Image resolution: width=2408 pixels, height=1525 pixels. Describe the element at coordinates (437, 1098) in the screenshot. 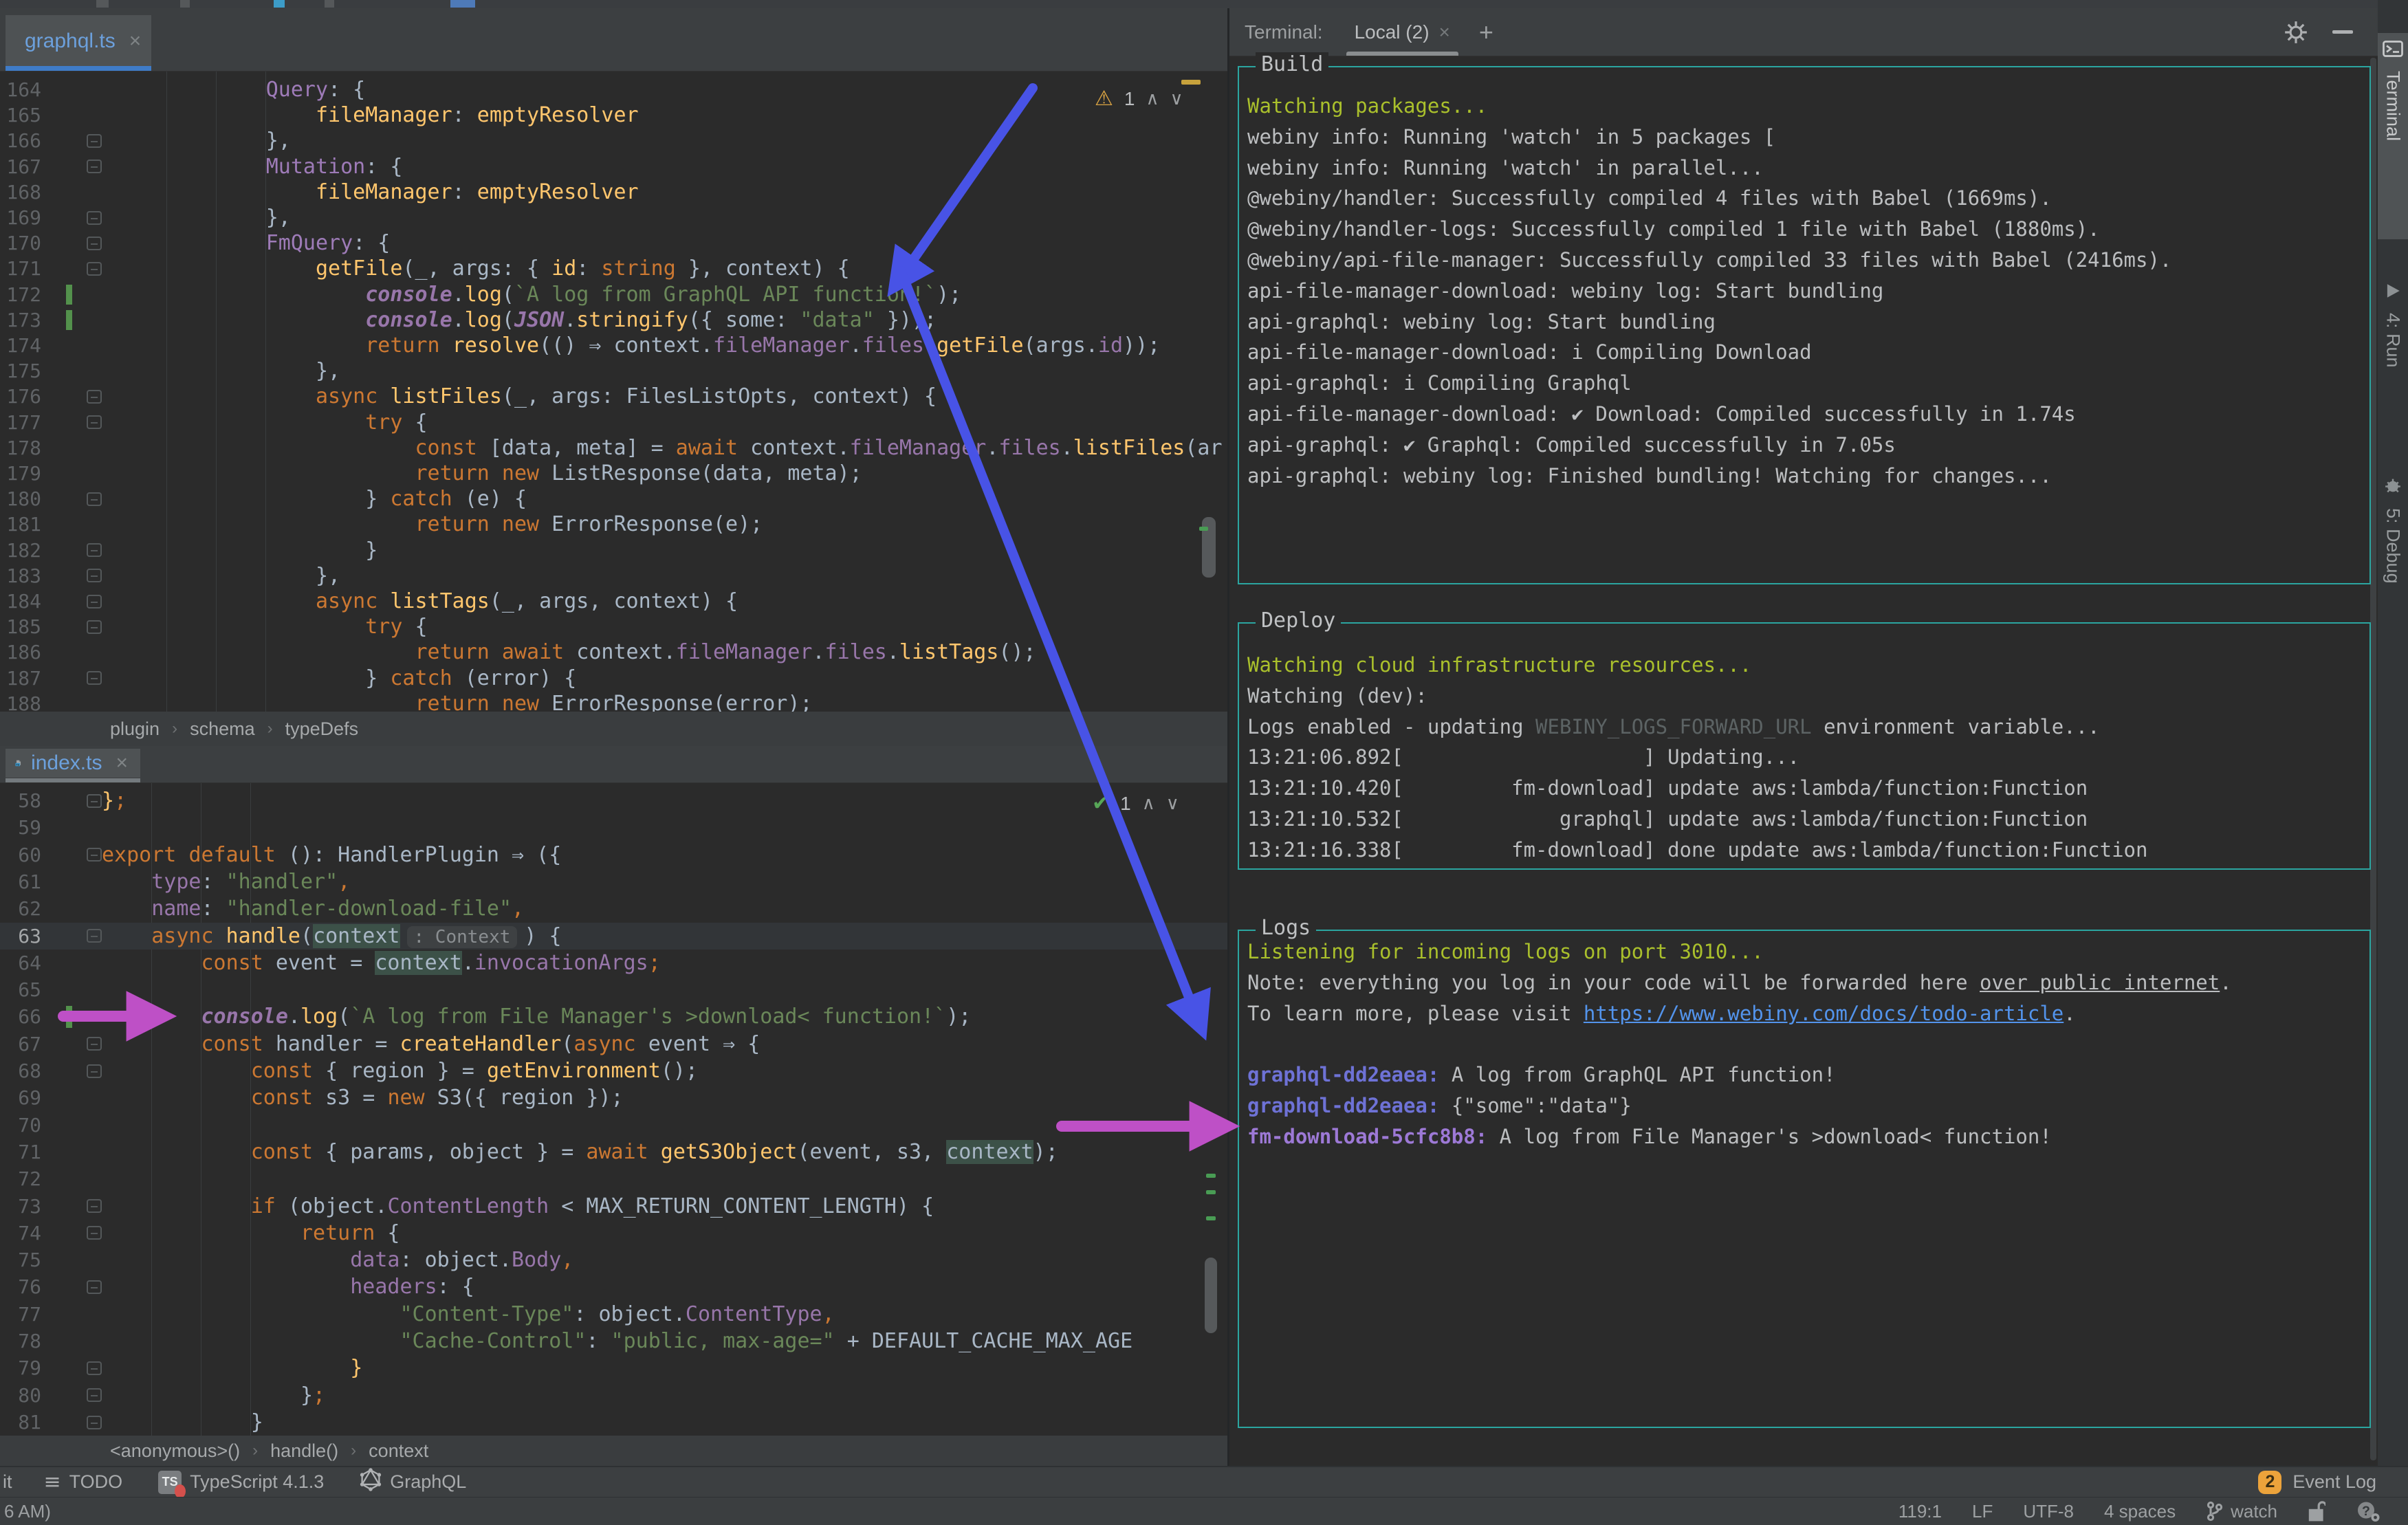

I see `code-text: const s3 = new S3({ region });` at that location.